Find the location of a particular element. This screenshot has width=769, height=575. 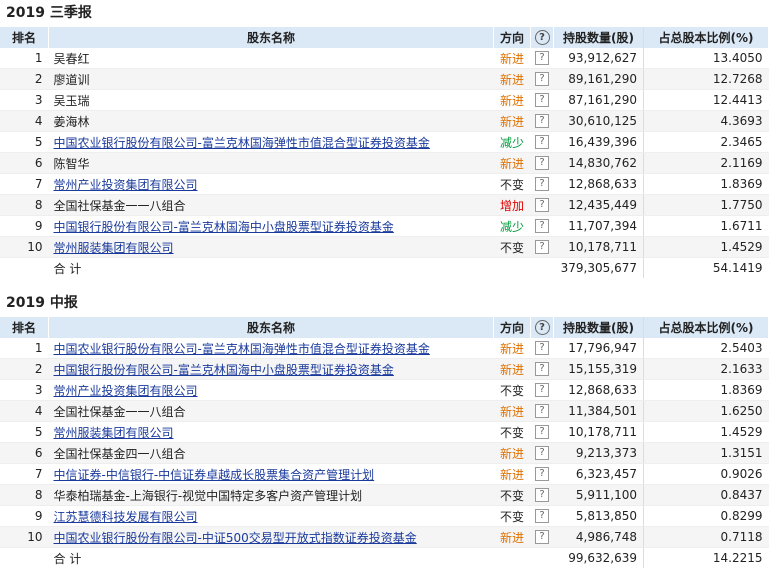

rank-cell: 2 is located at coordinates (24, 369).